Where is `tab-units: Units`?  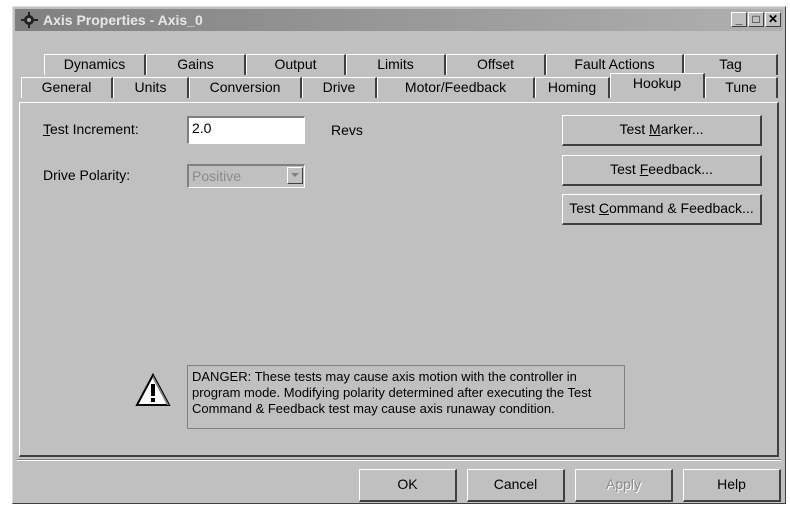
tab-units: Units is located at coordinates (151, 87).